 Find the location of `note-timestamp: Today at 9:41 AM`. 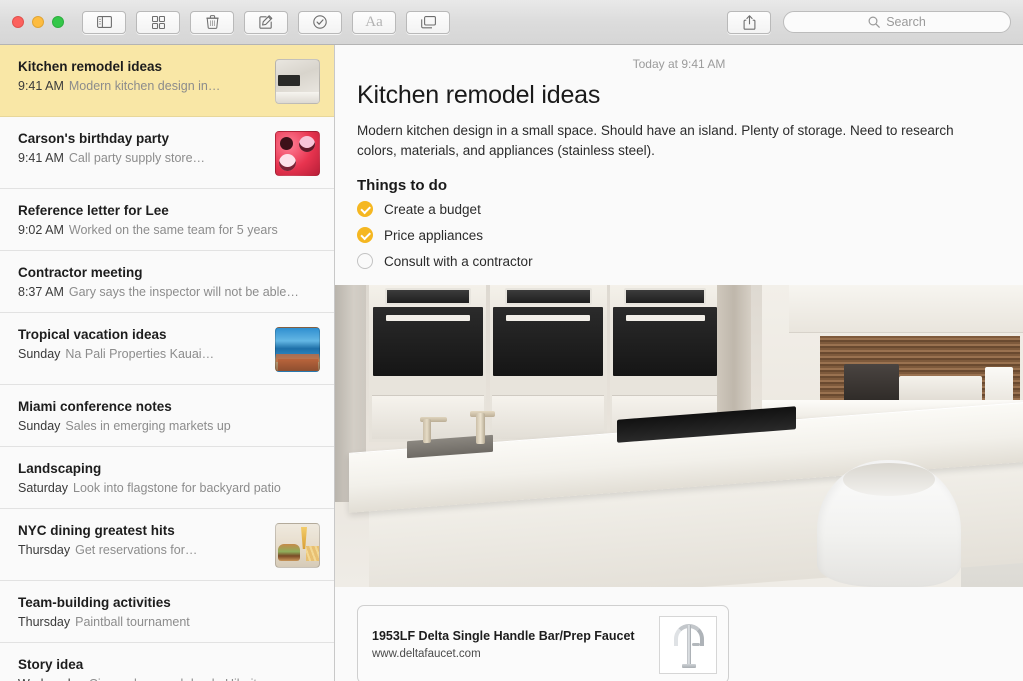

note-timestamp: Today at 9:41 AM is located at coordinates (679, 64).